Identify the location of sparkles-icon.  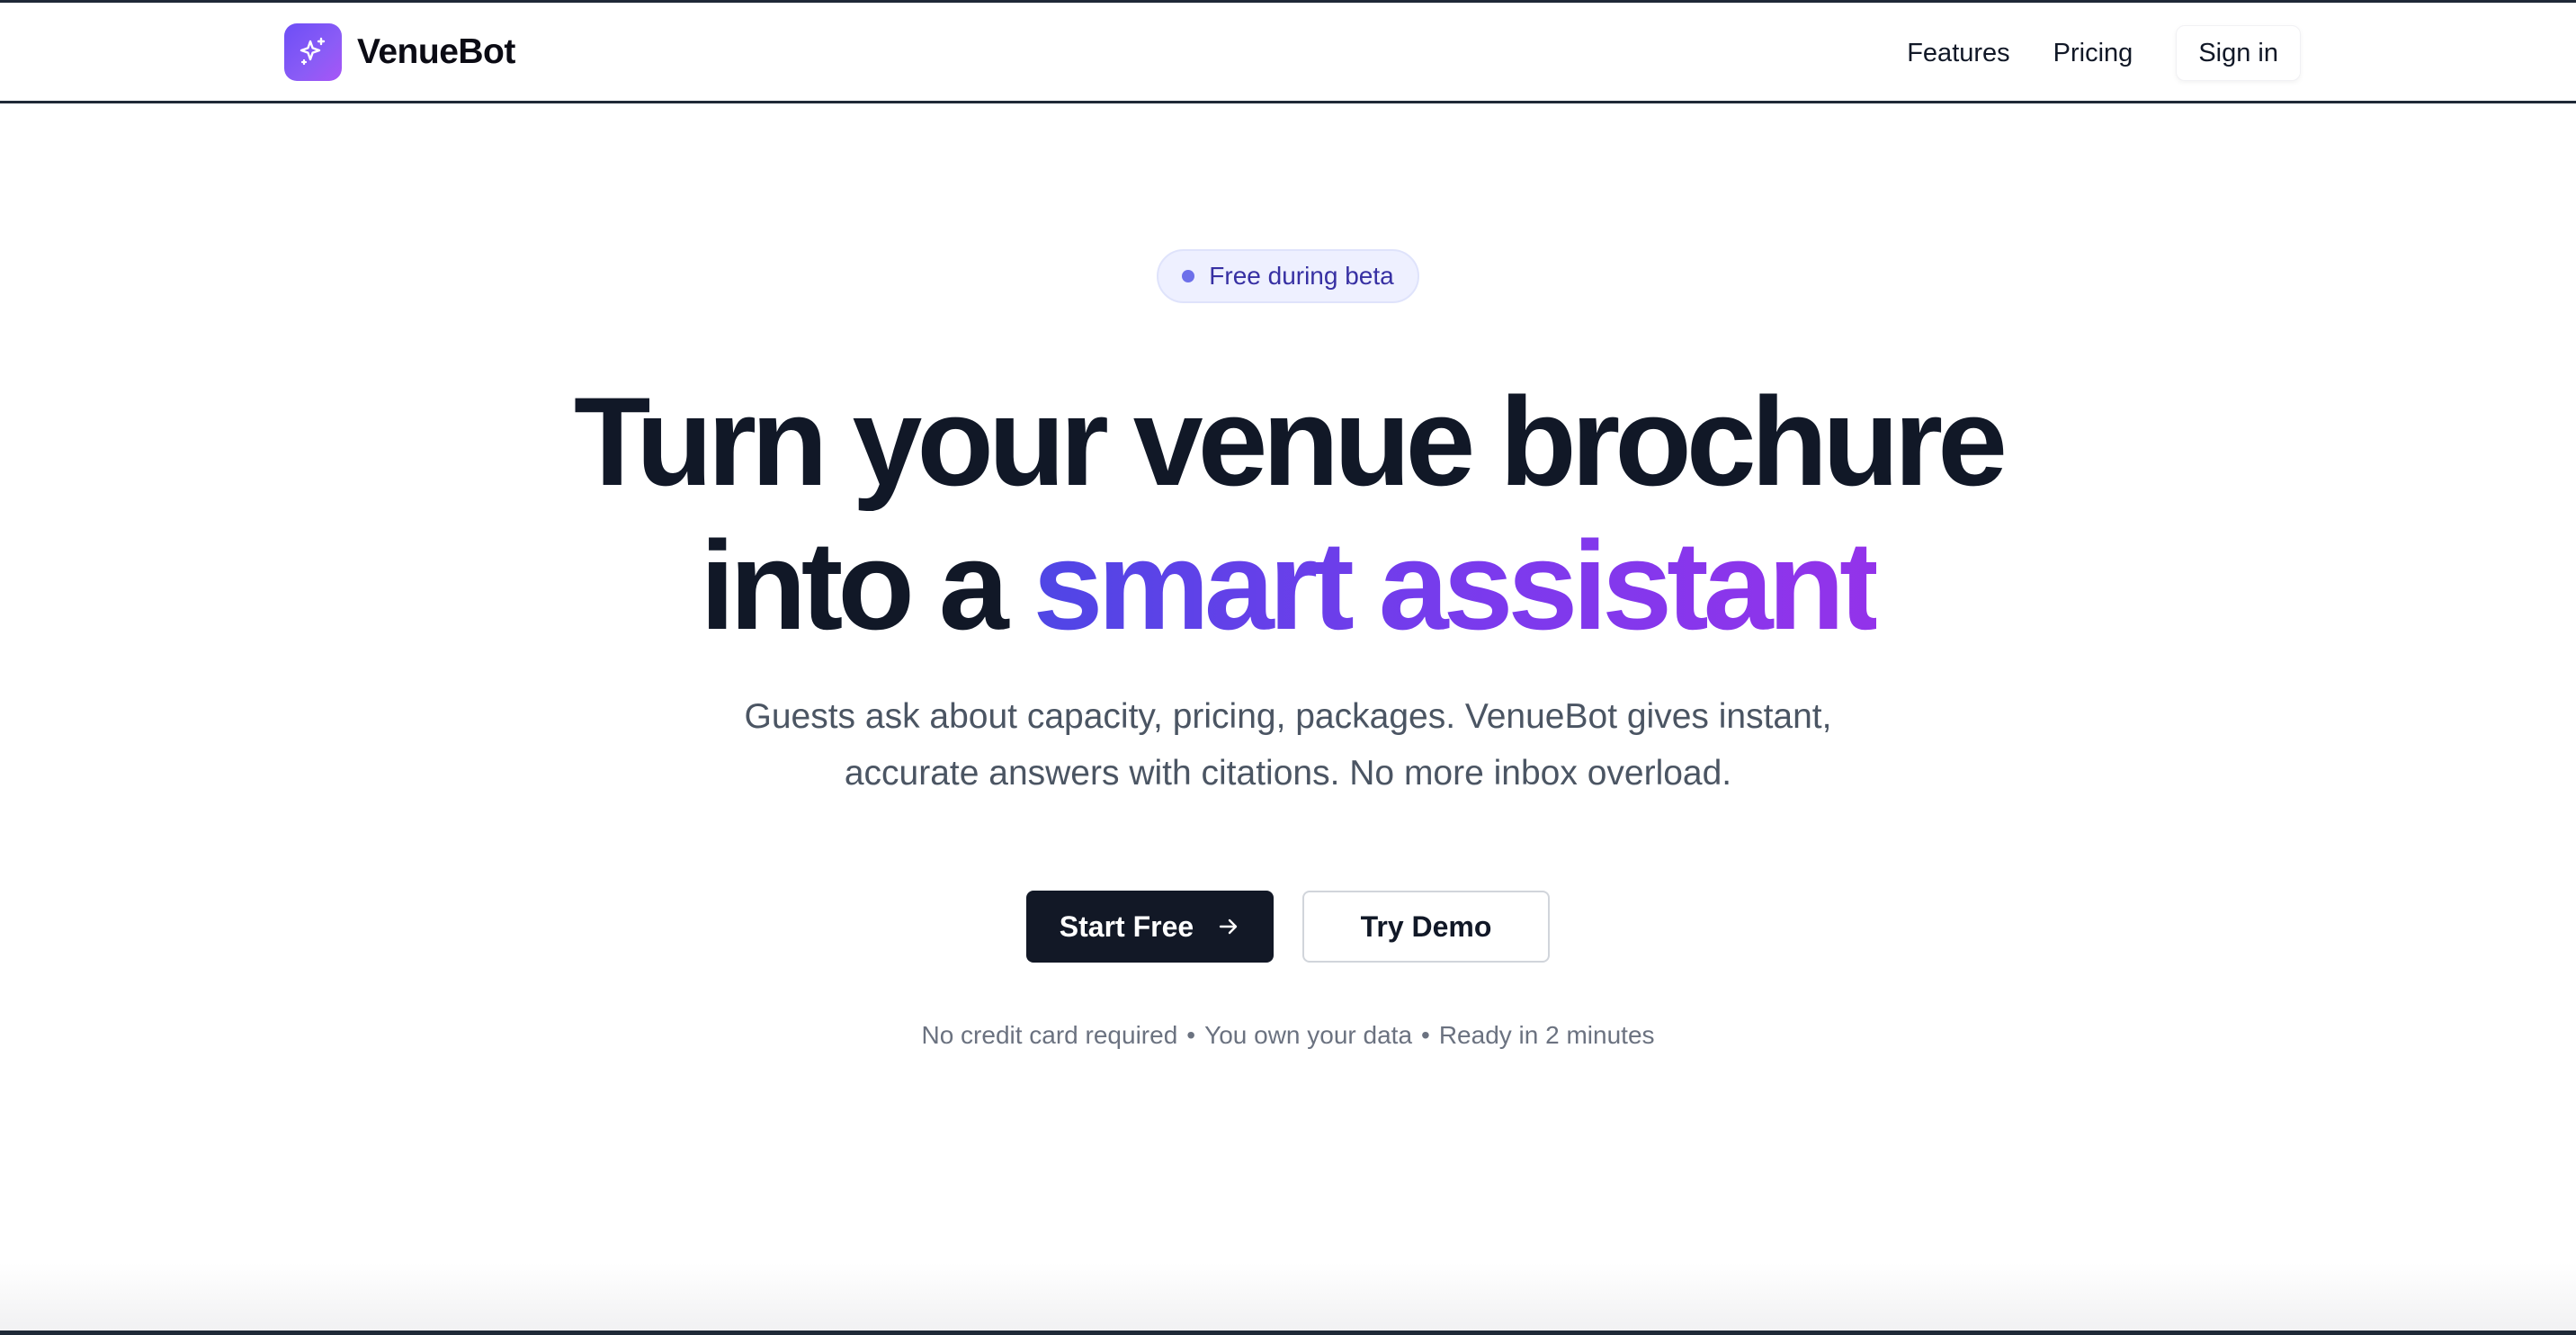
(313, 52).